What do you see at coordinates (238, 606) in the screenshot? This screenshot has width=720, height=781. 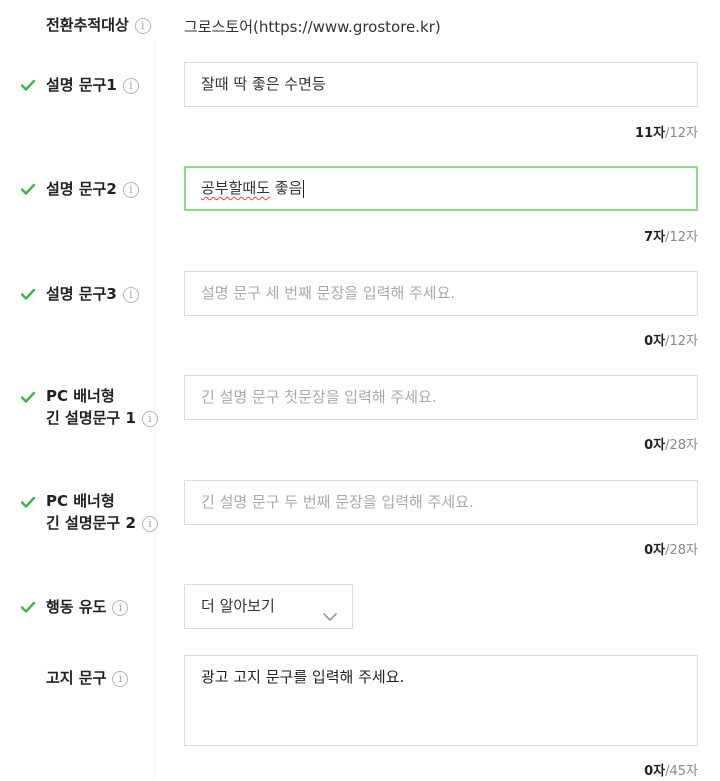 I see `cta-select-value: 더 알아보기` at bounding box center [238, 606].